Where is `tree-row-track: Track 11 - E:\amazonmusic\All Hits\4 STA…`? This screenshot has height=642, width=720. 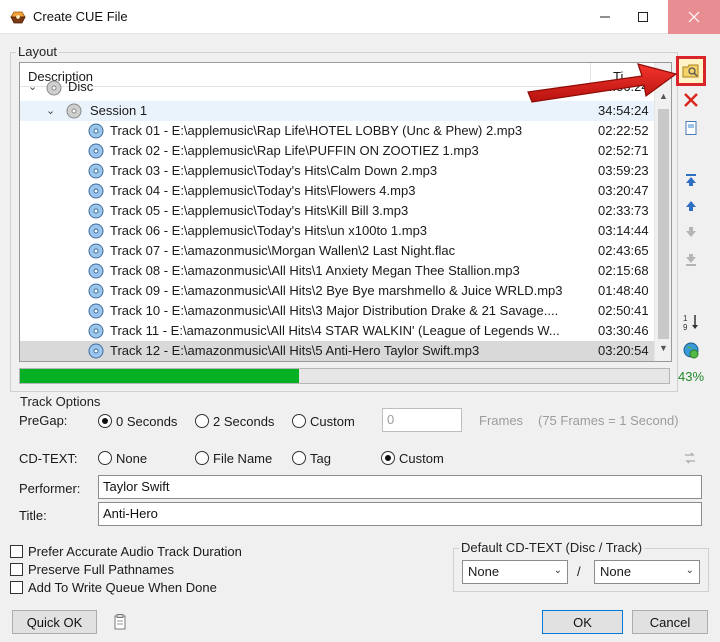
tree-row-track: Track 11 - E:\amazonmusic\All Hits\4 STA… is located at coordinates (337, 331).